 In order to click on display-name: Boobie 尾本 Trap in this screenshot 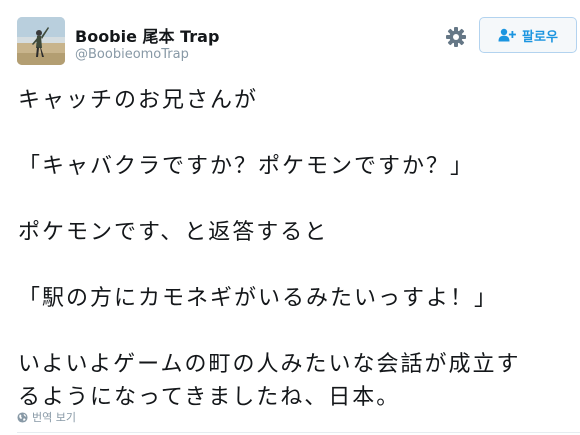, I will do `click(147, 35)`.